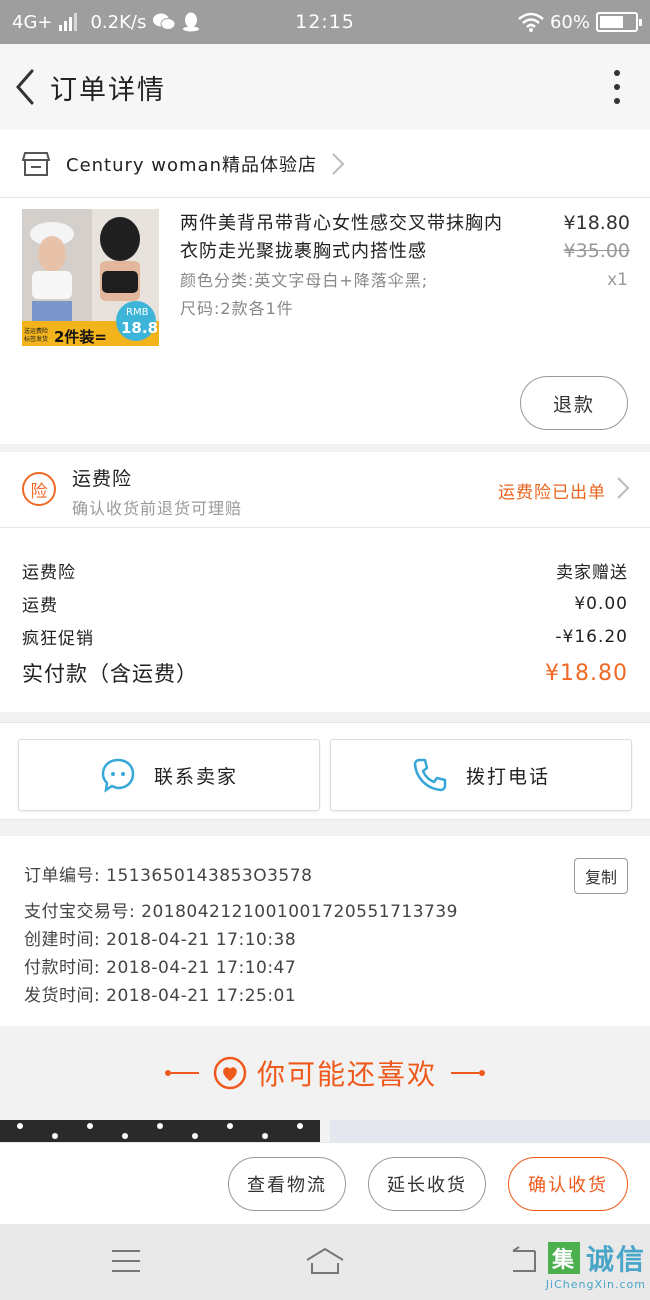 The height and width of the screenshot is (1300, 650). I want to click on thumb-badge-main: 2件装=, so click(81, 337).